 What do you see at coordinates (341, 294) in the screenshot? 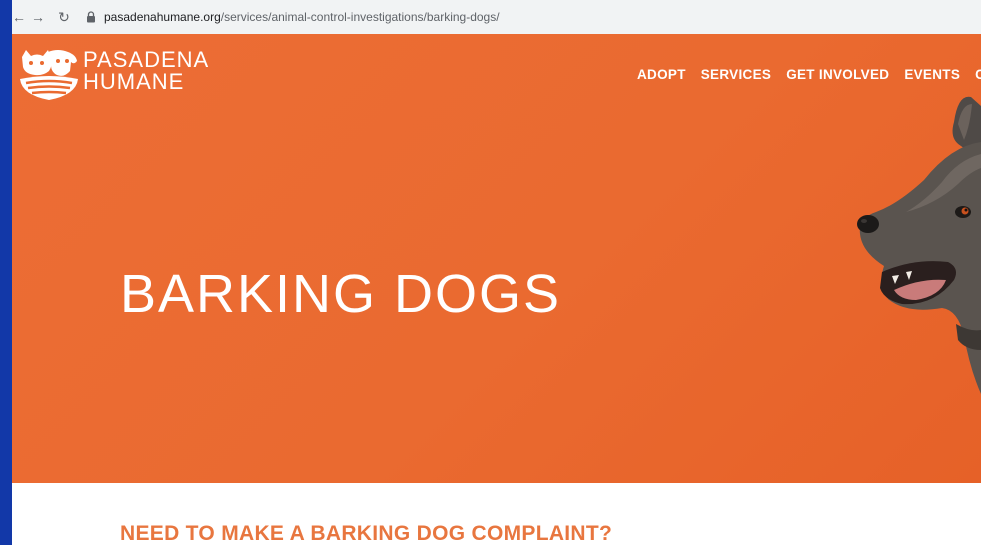
I see `page-title: BARKING DOGS` at bounding box center [341, 294].